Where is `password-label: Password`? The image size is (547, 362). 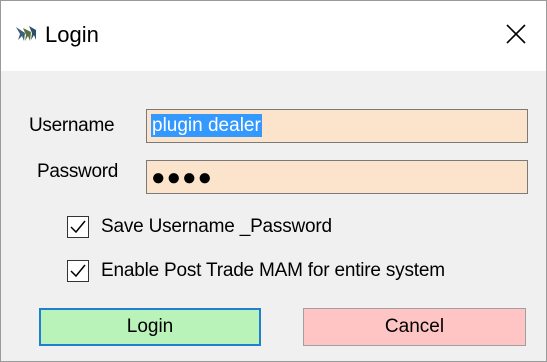
password-label: Password is located at coordinates (78, 171).